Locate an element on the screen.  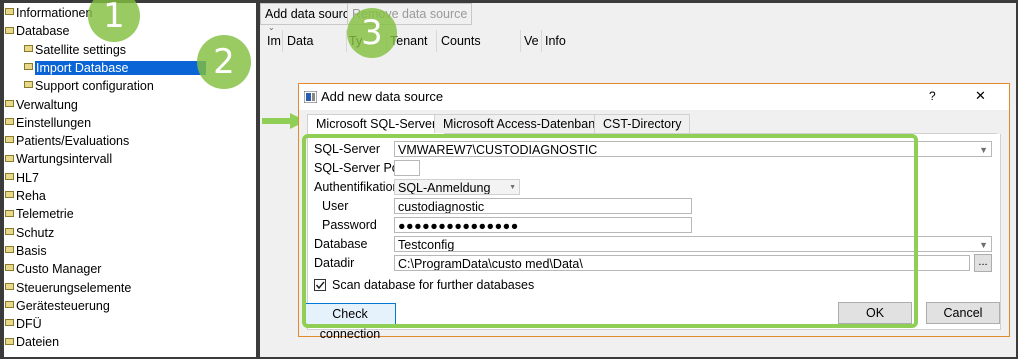
tree-item-label: Dateien is located at coordinates (38, 342).